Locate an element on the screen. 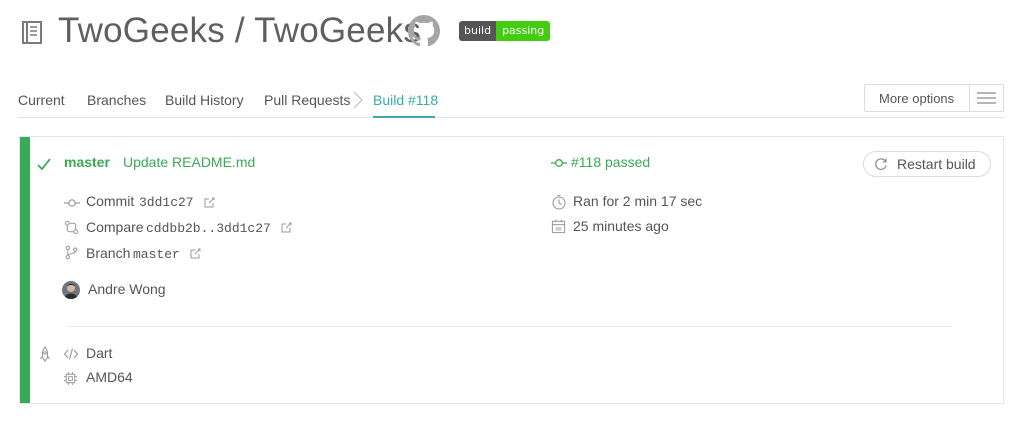 This screenshot has width=1018, height=428. tab-branches: Branches is located at coordinates (116, 100).